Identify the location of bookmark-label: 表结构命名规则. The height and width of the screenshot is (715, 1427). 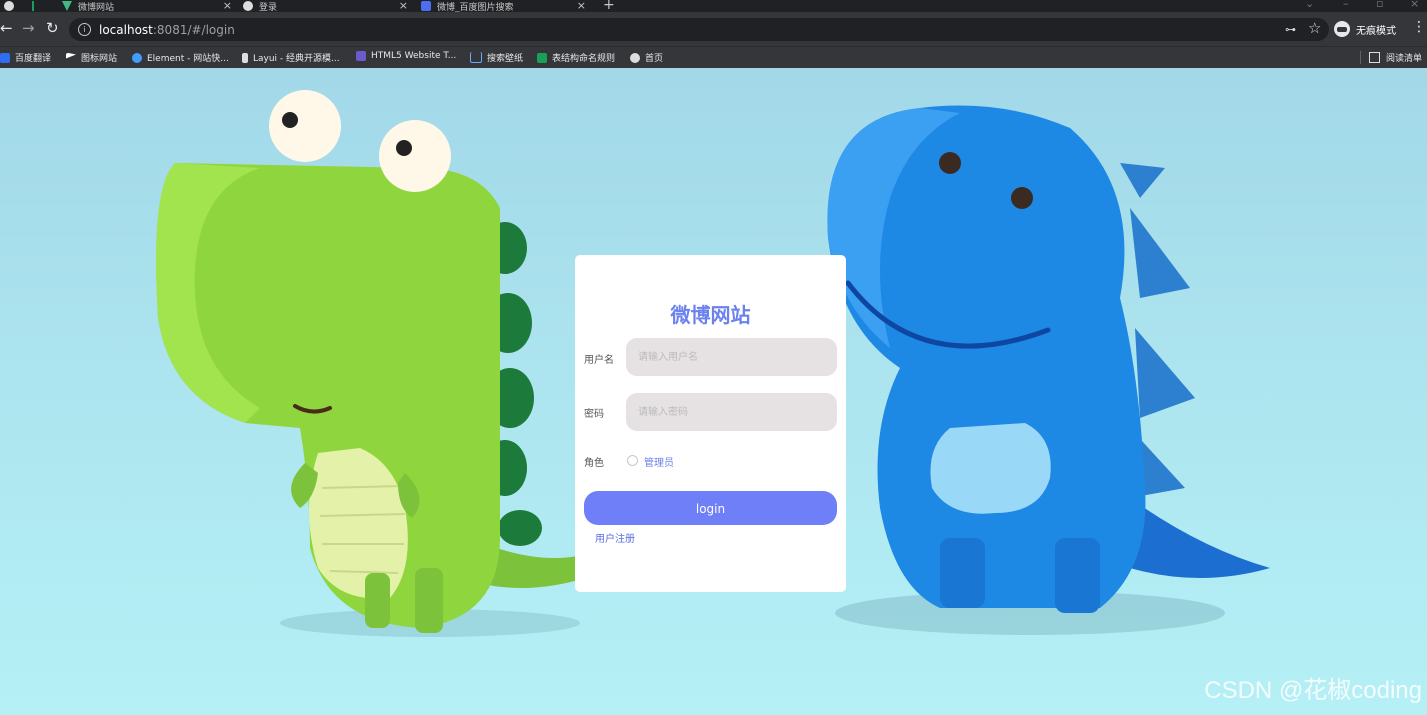
(584, 59).